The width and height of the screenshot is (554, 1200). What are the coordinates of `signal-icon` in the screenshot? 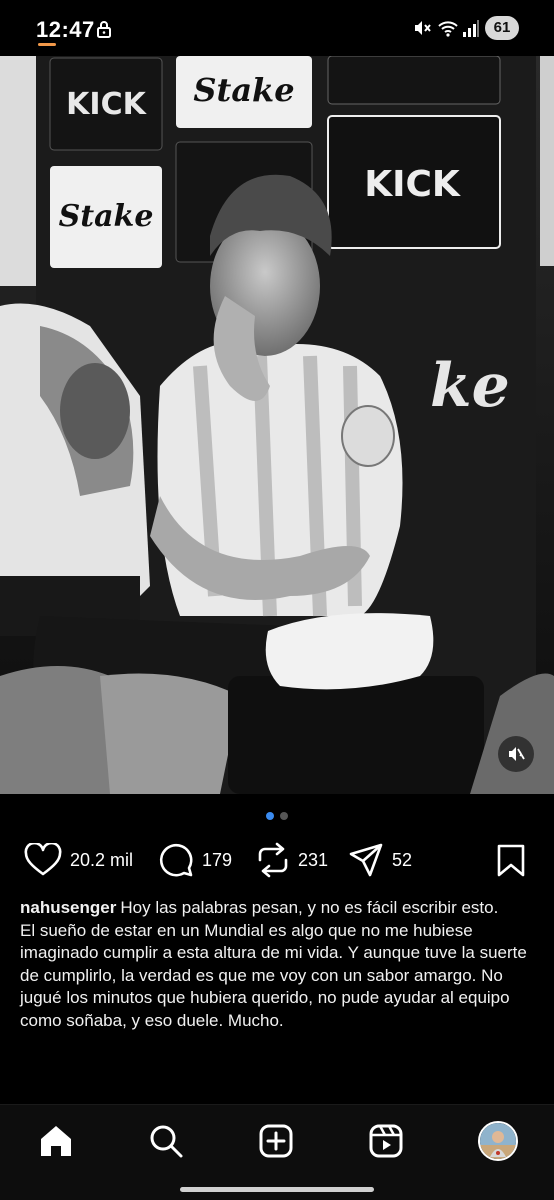 It's located at (471, 28).